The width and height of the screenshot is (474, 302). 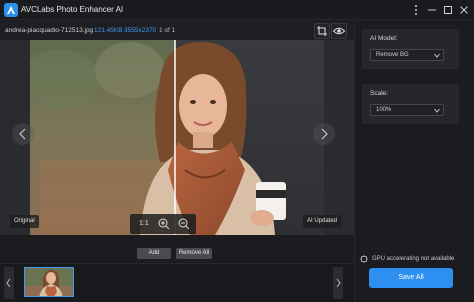 What do you see at coordinates (9, 283) in the screenshot?
I see `strip-previous-button` at bounding box center [9, 283].